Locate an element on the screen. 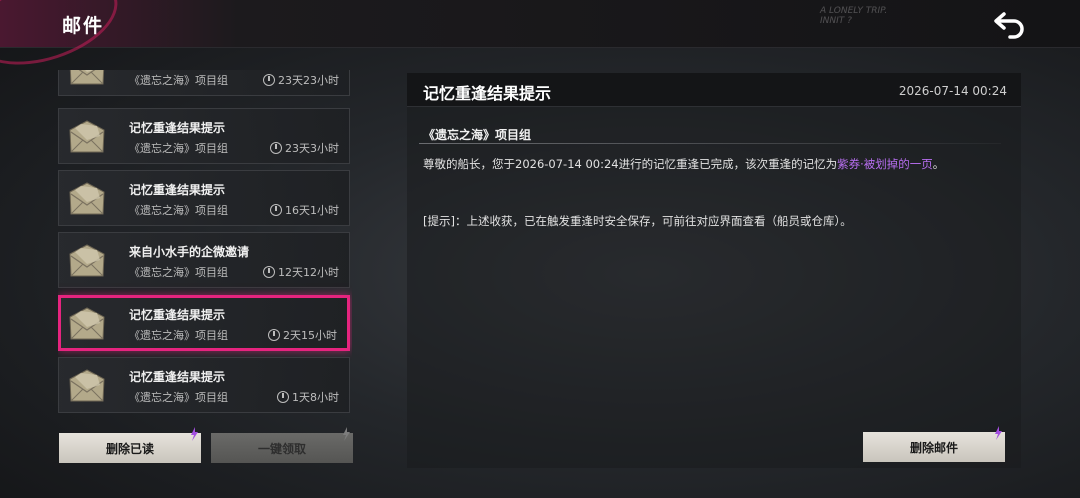 The image size is (1080, 498). back-button is located at coordinates (1010, 24).